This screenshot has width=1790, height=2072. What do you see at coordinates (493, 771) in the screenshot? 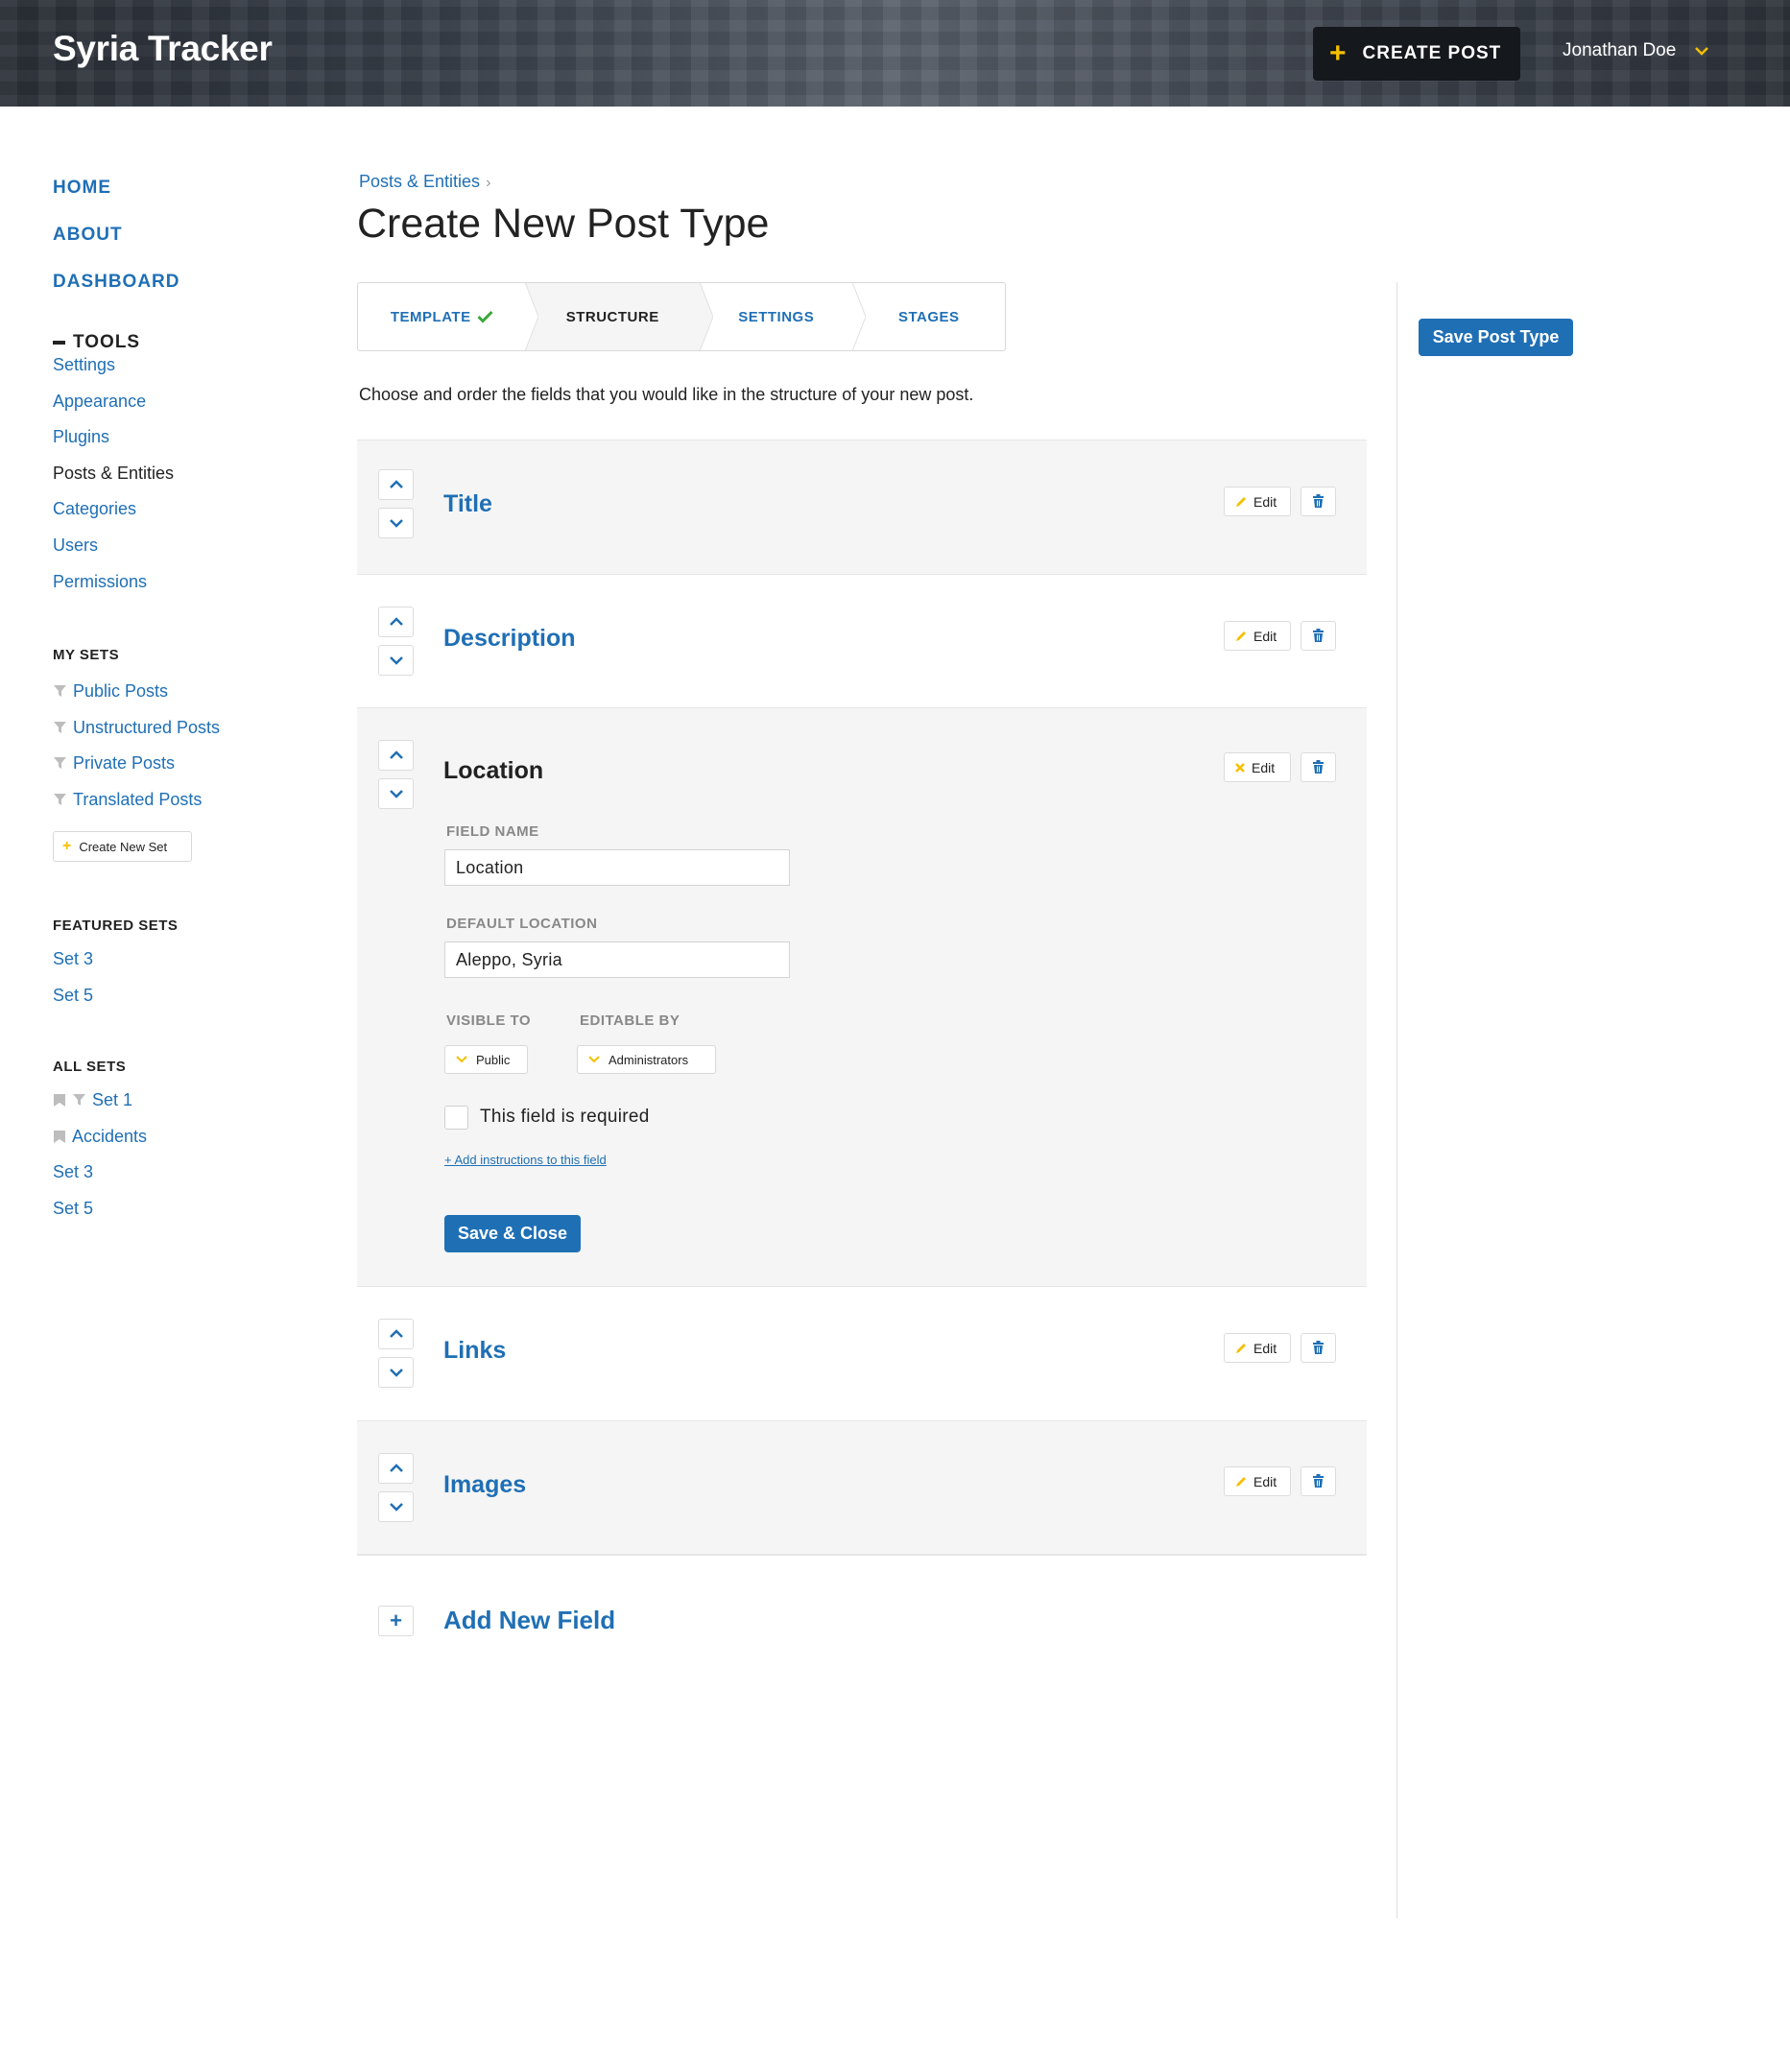
I see `field-name: Location` at bounding box center [493, 771].